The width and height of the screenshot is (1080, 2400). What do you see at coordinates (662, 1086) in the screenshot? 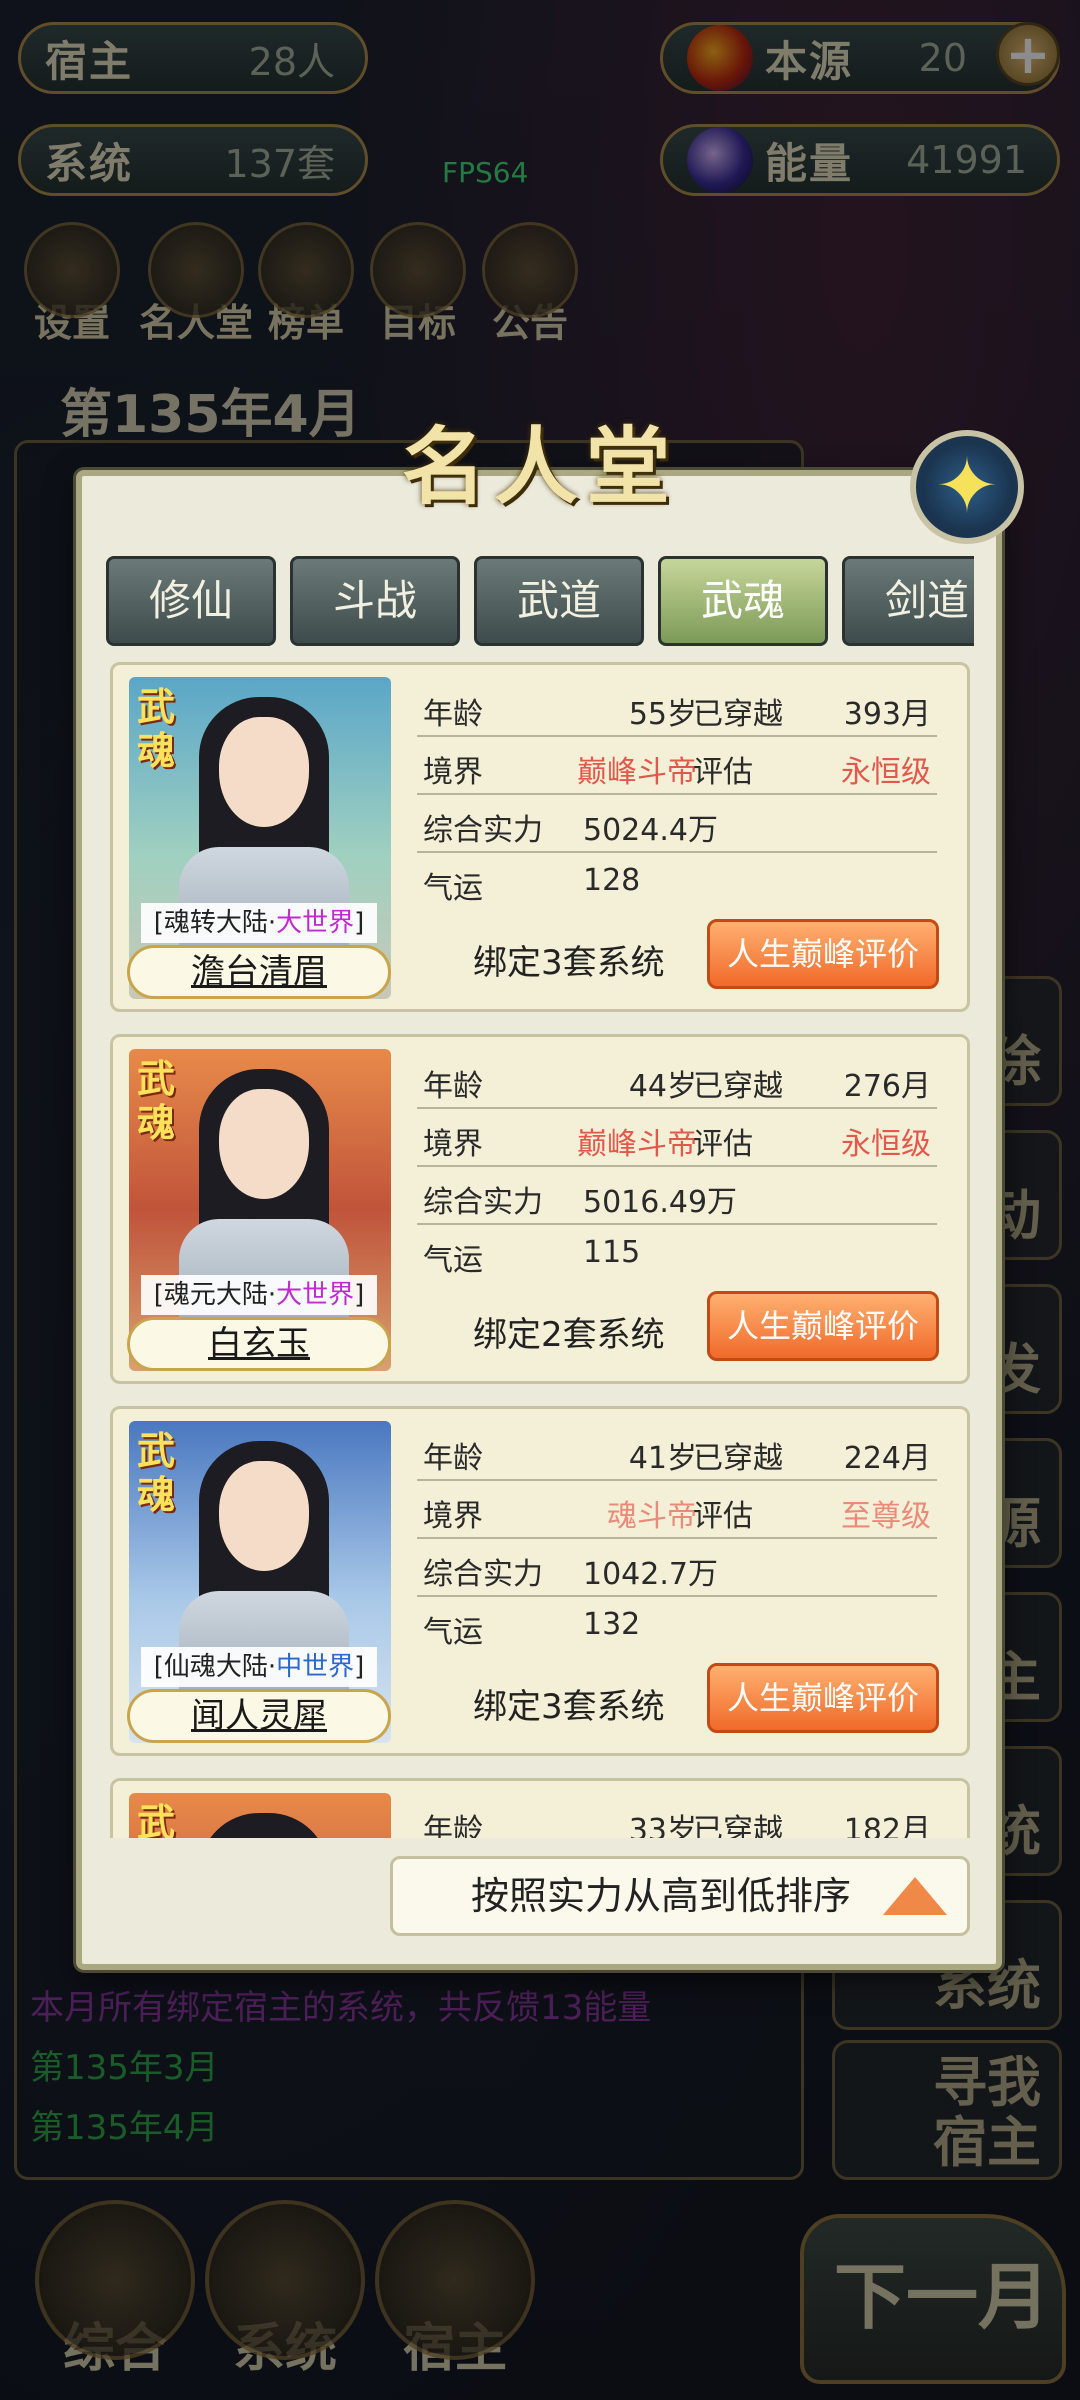
I see `age-value: 44岁` at bounding box center [662, 1086].